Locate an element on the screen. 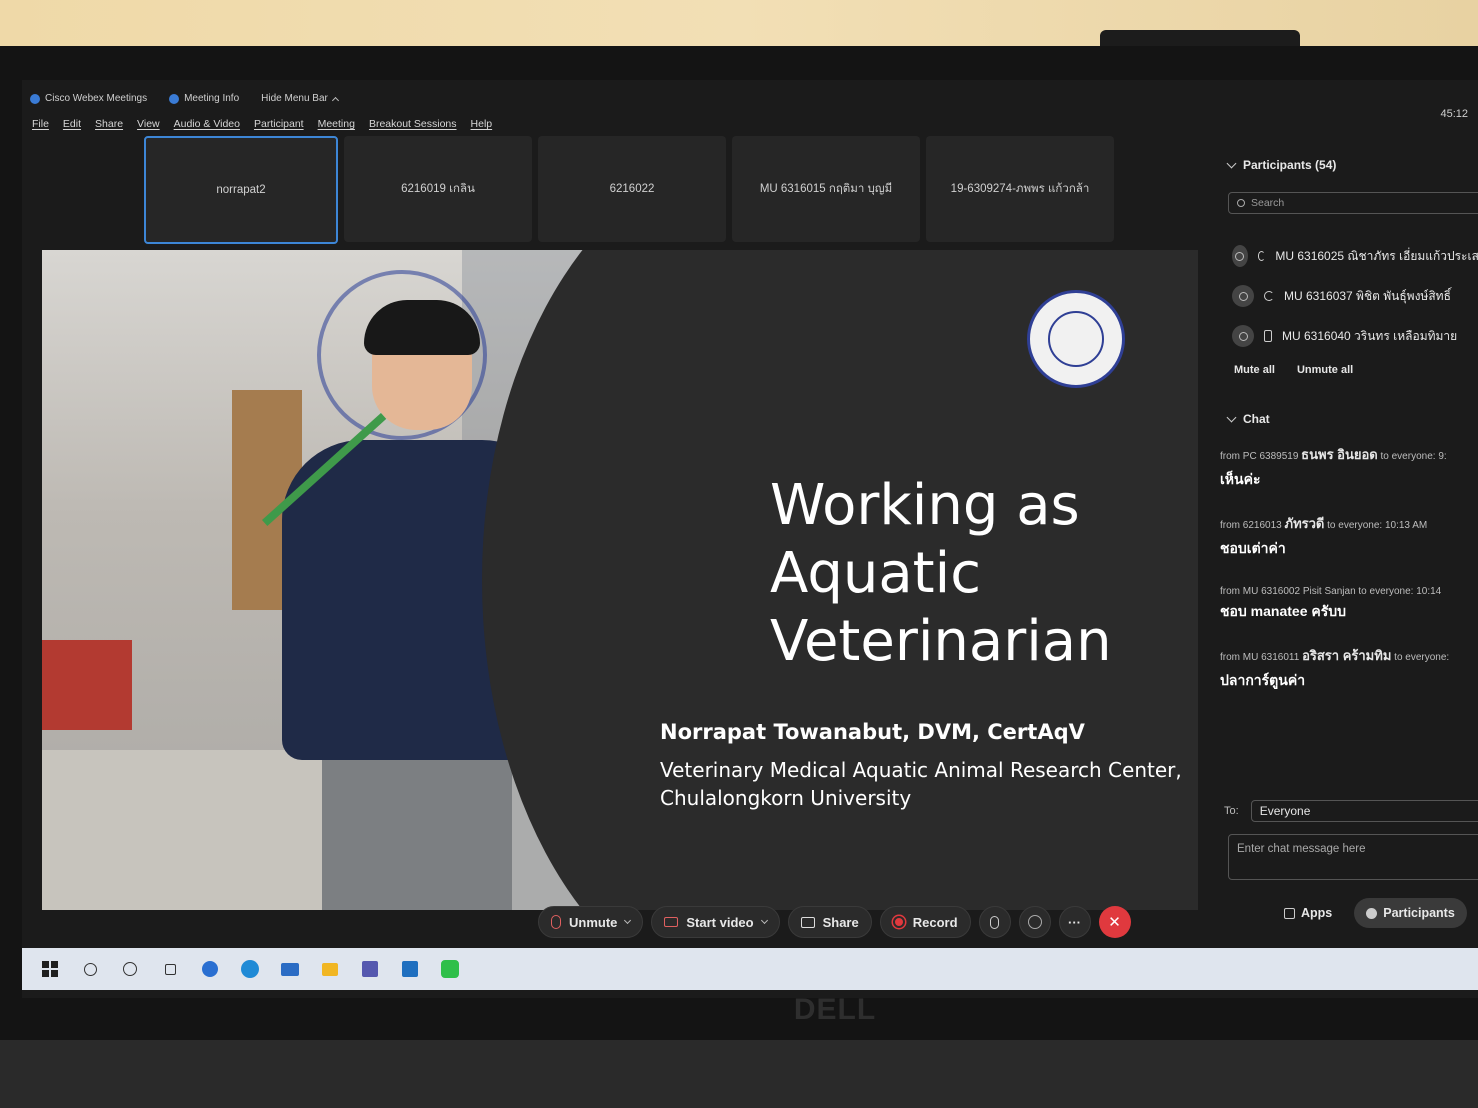  webex-icon is located at coordinates (210, 969).